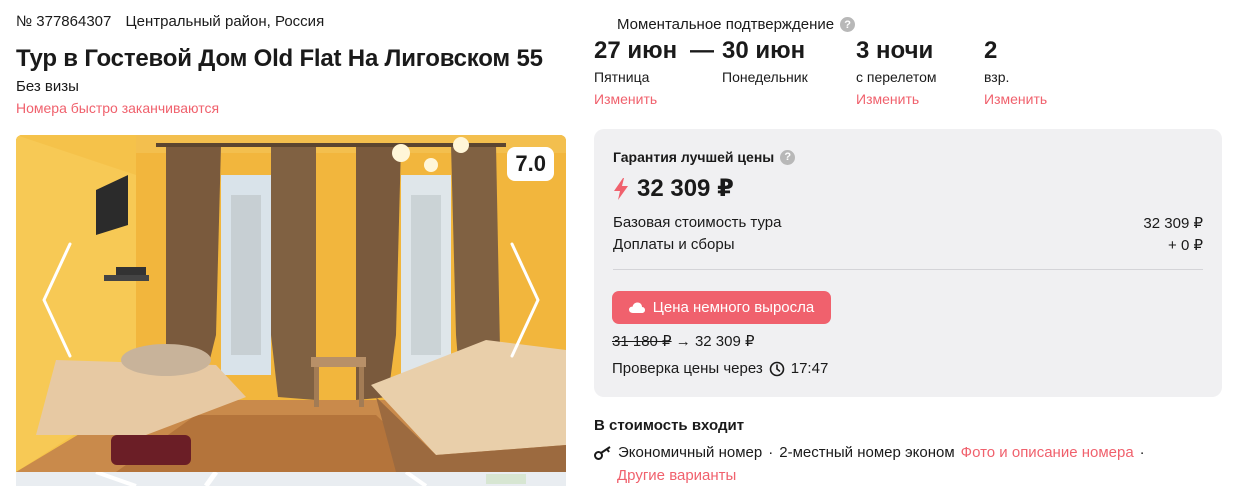 The image size is (1233, 486). I want to click on guests-count: 2, so click(991, 50).